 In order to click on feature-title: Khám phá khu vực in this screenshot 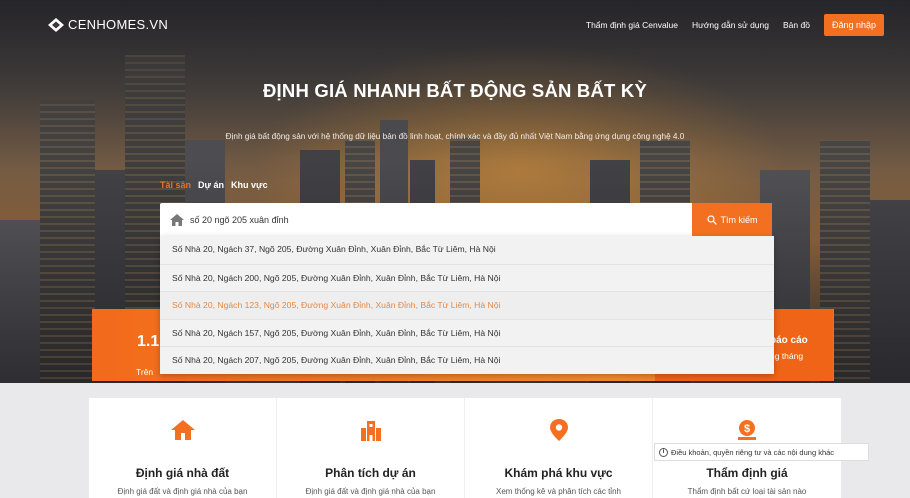, I will do `click(558, 473)`.